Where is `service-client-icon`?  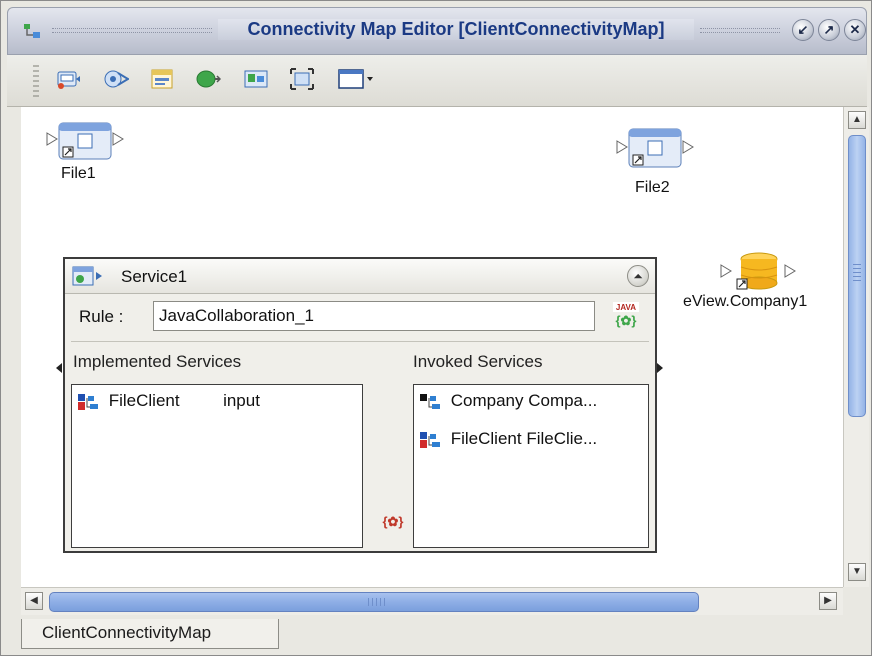 service-client-icon is located at coordinates (430, 401).